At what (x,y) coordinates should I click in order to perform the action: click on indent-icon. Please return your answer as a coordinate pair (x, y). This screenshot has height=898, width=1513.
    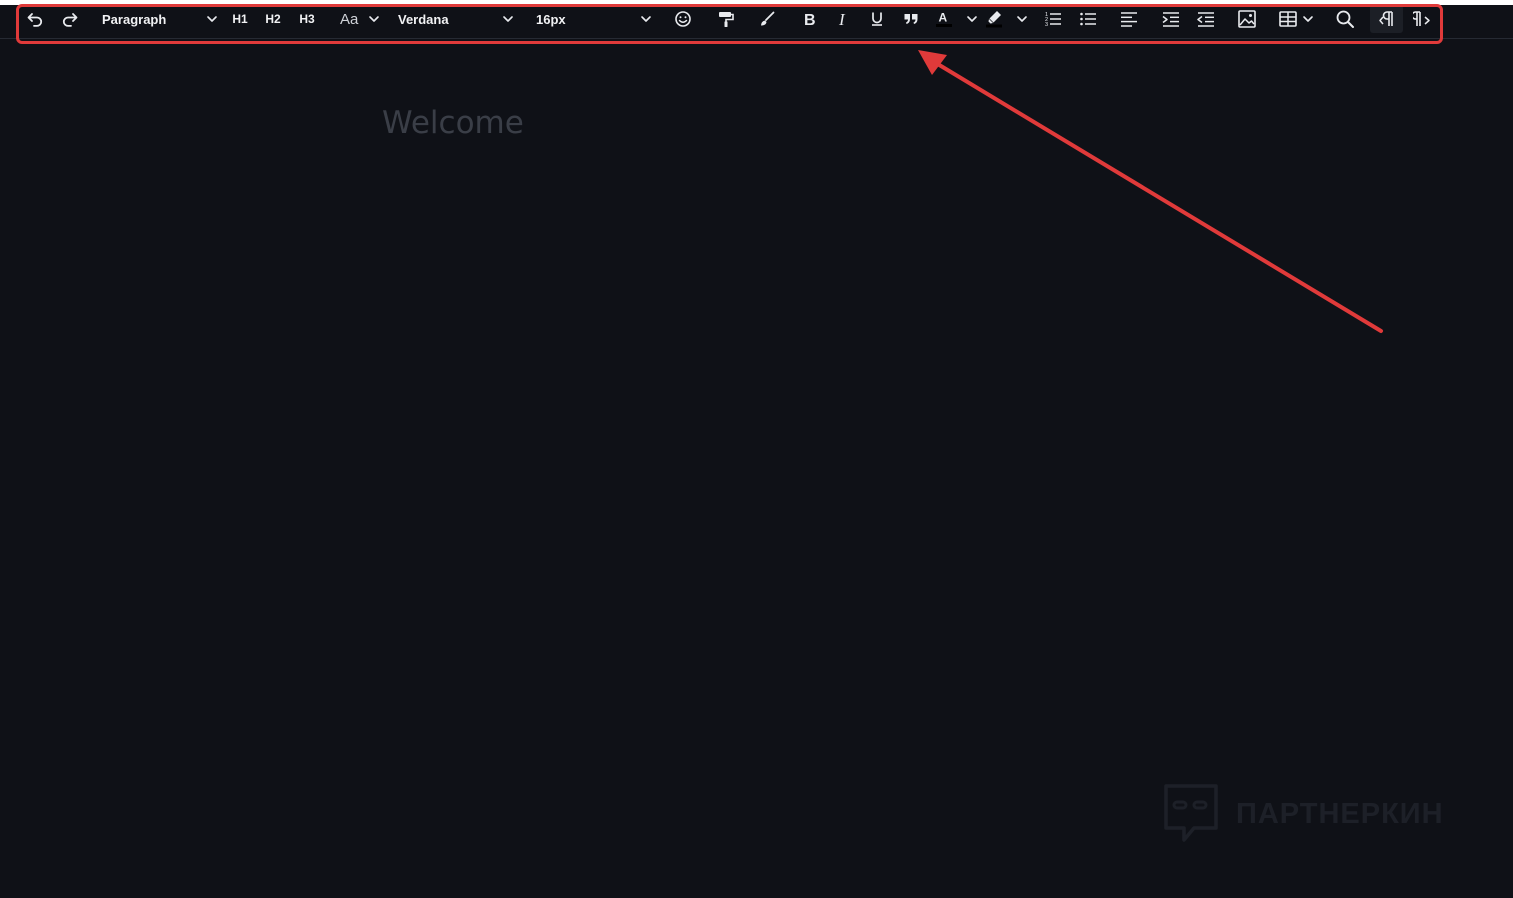
    Looking at the image, I should click on (1170, 19).